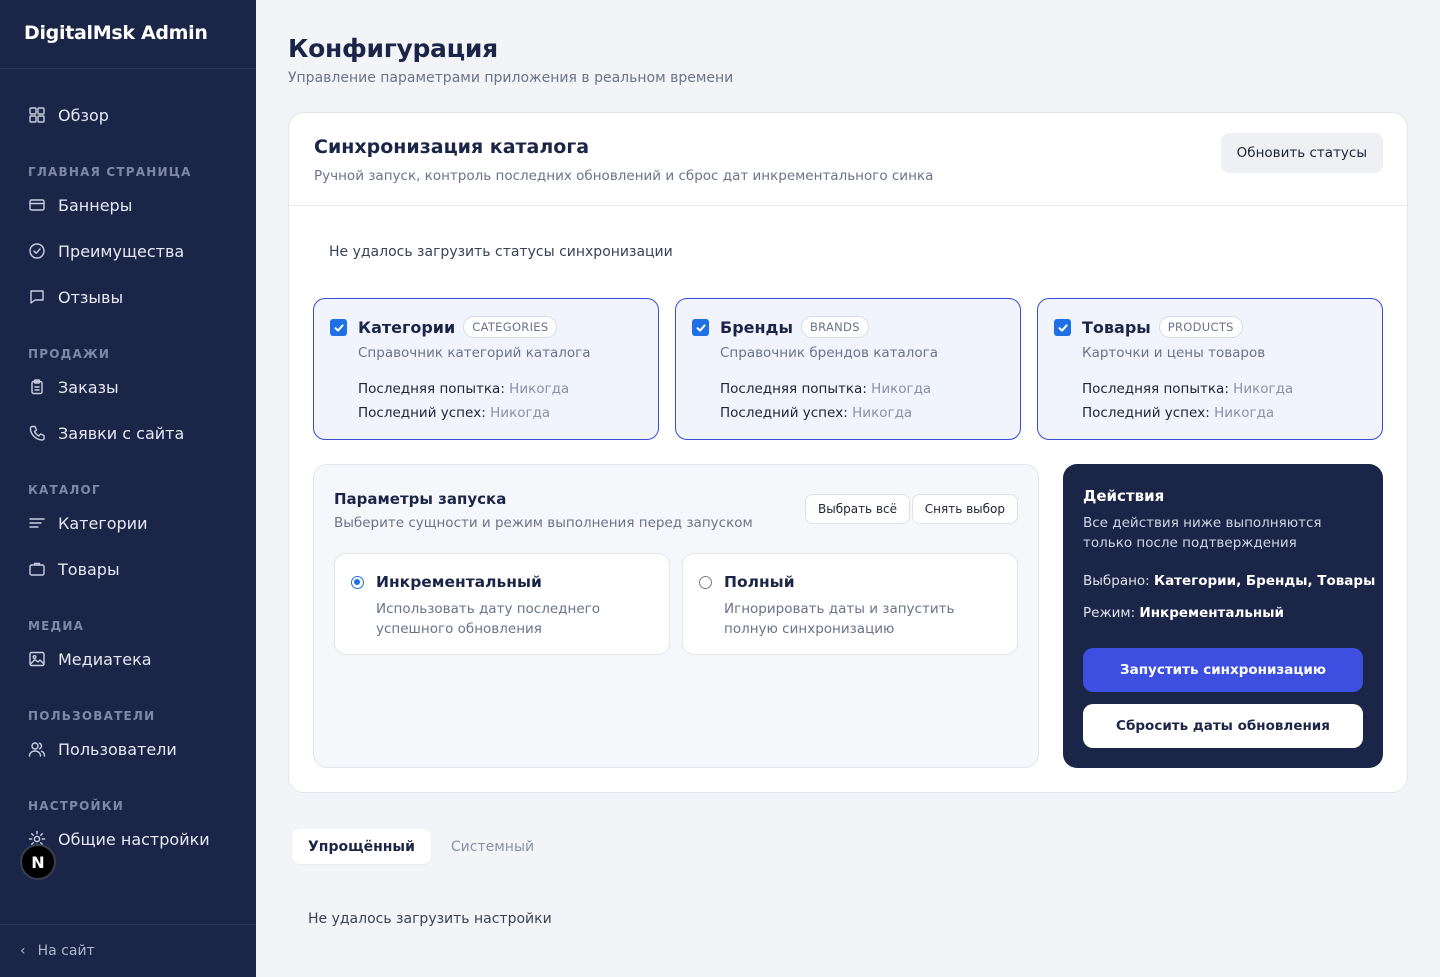 Image resolution: width=1440 pixels, height=977 pixels. Describe the element at coordinates (128, 205) in the screenshot. I see `sidebar-item: Баннеры` at that location.